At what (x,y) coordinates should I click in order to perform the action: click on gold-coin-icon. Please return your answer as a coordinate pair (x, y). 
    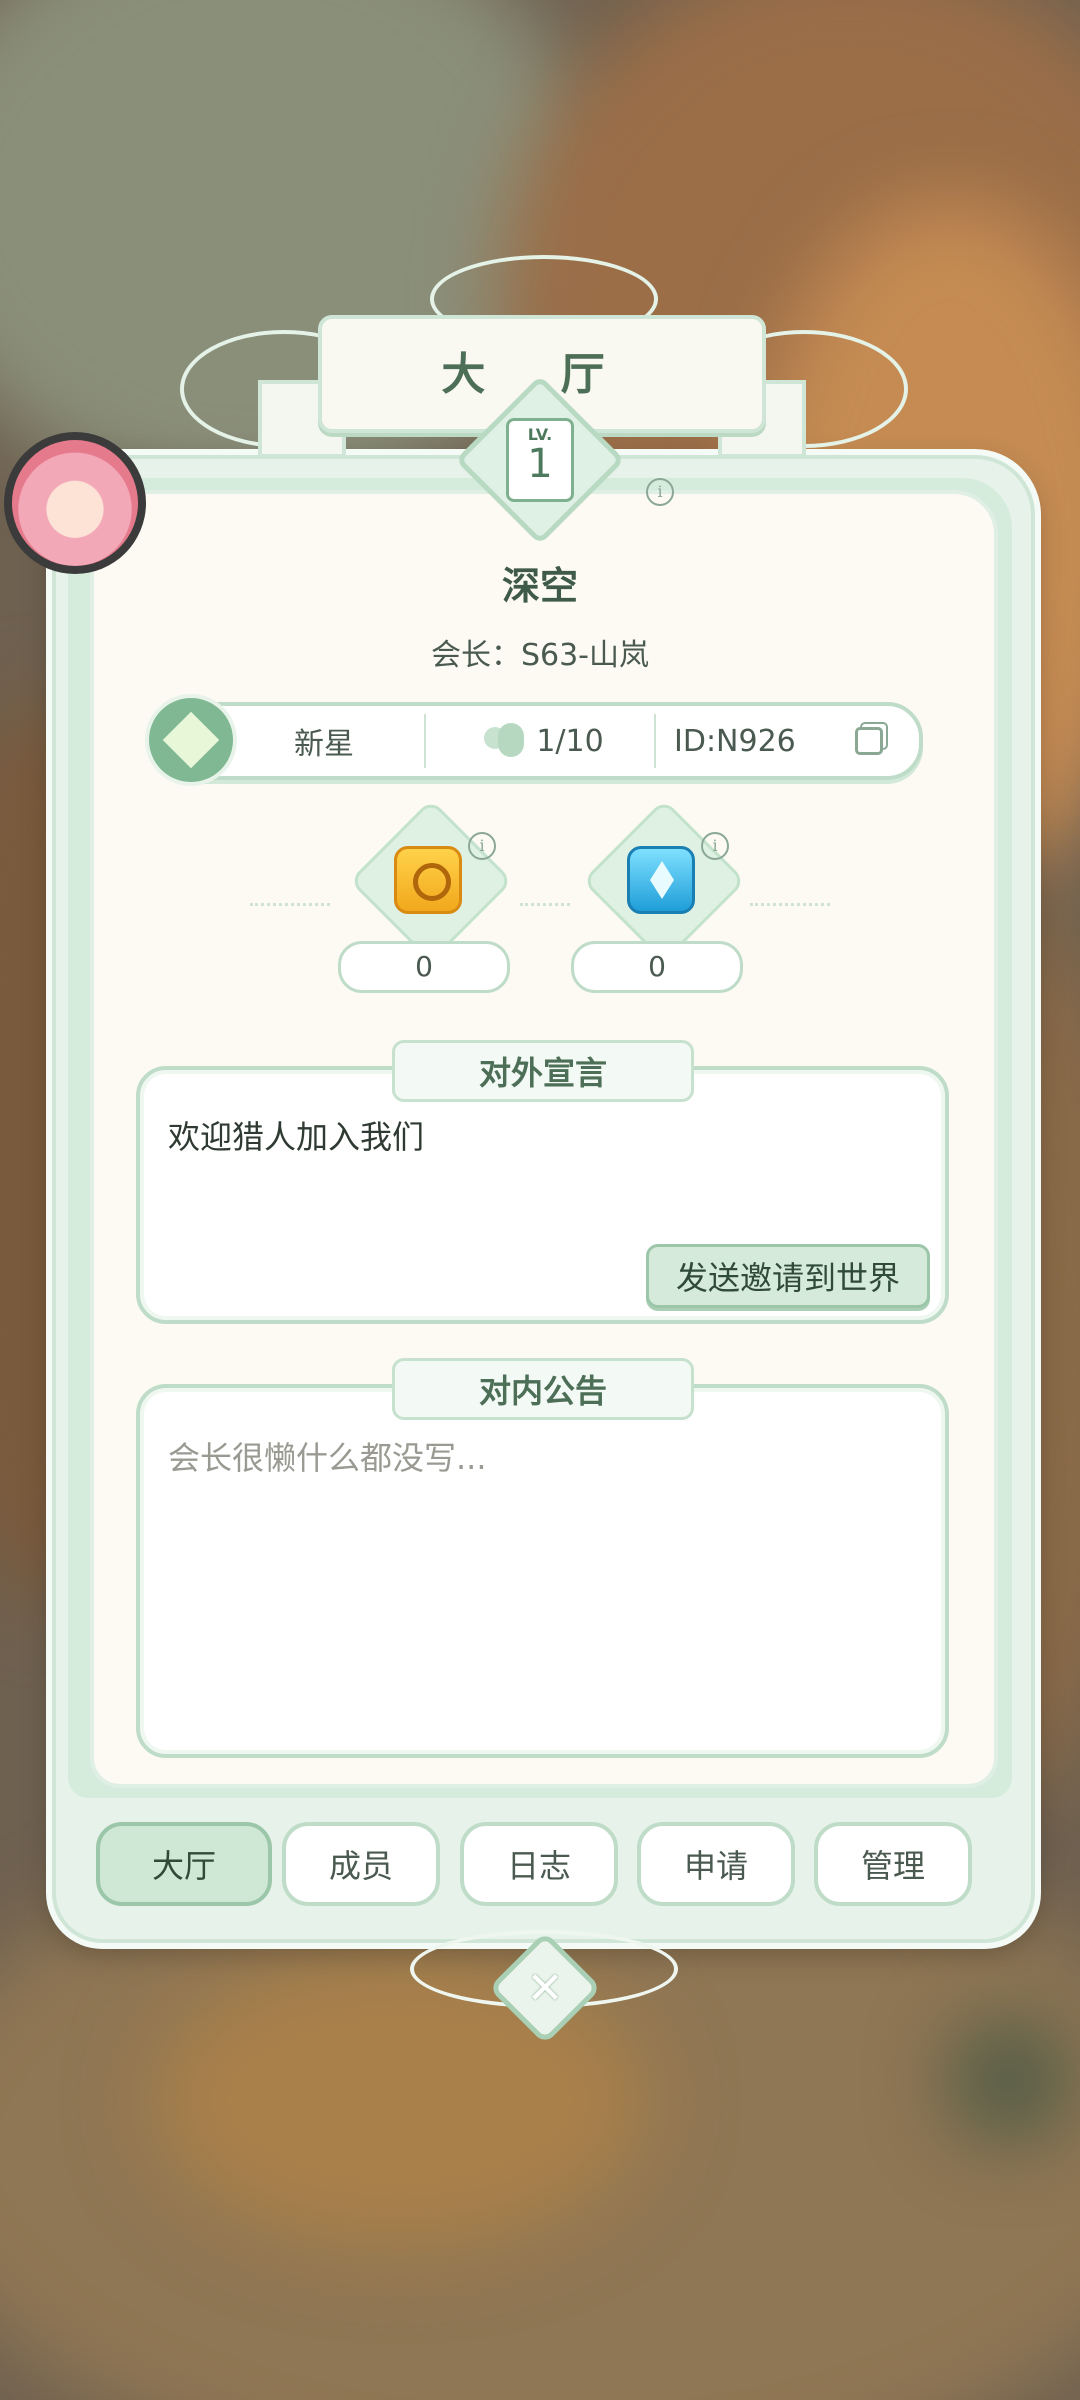
    Looking at the image, I should click on (428, 880).